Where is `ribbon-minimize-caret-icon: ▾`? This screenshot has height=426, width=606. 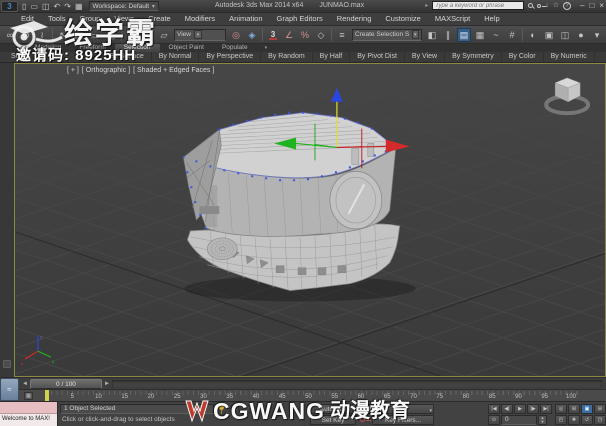 ribbon-minimize-caret-icon: ▾ is located at coordinates (266, 48).